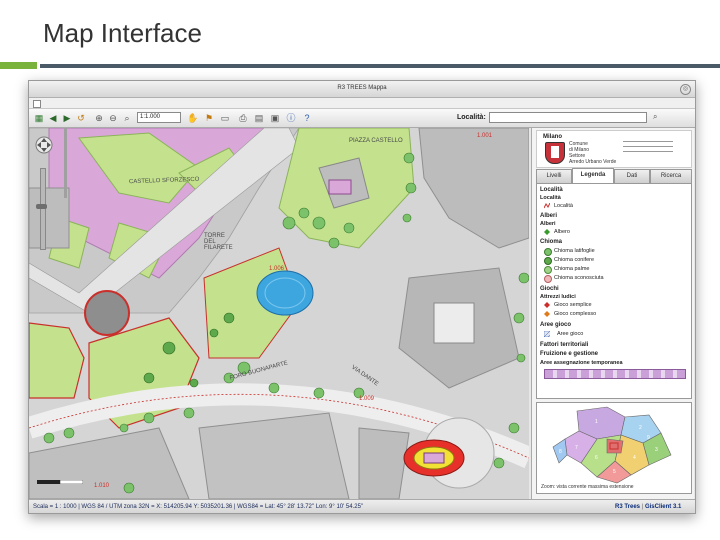 This screenshot has height=540, width=720. Describe the element at coordinates (362, 103) in the screenshot. I see `browser-bar` at that location.